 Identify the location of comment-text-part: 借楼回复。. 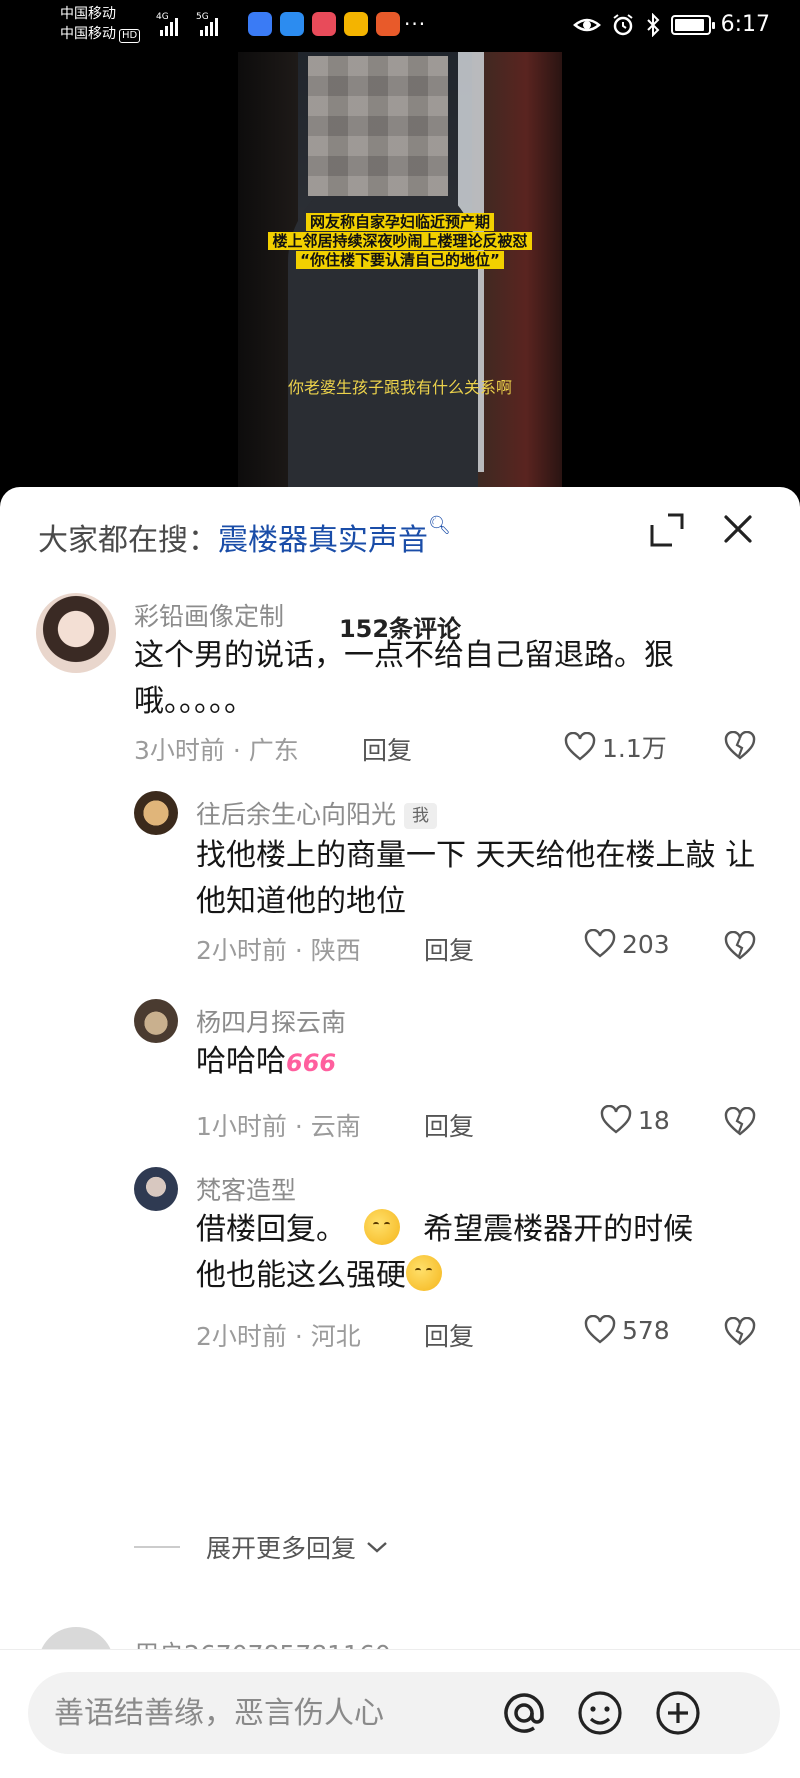
(271, 1229).